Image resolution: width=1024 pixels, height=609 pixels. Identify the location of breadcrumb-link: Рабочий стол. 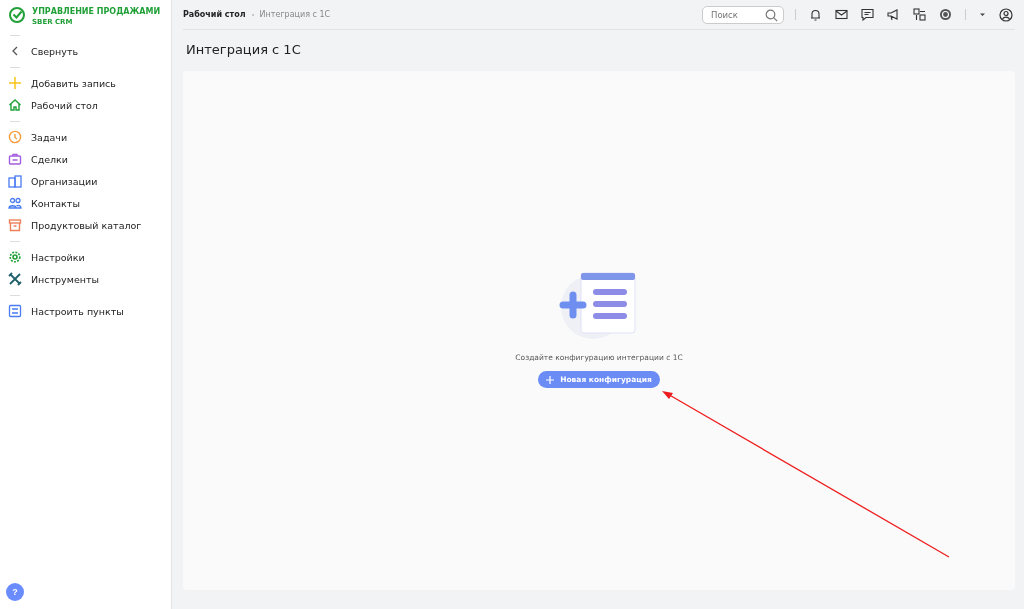
(214, 14).